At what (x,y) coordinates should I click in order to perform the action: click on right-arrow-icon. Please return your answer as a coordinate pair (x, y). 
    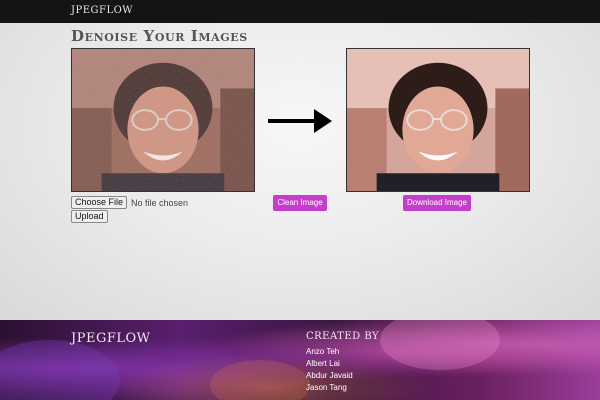
    Looking at the image, I should click on (300, 121).